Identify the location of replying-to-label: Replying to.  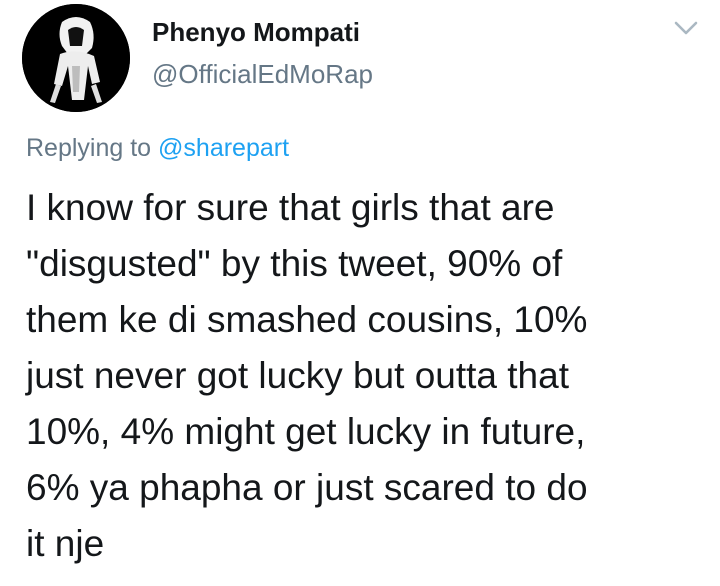
(89, 148).